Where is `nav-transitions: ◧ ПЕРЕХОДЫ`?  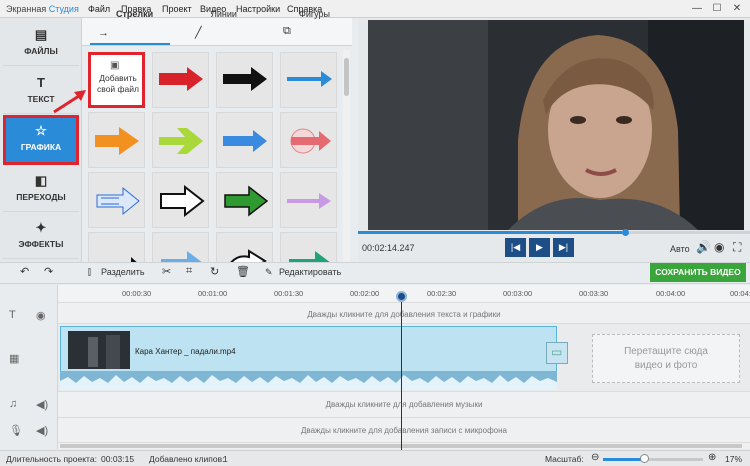
nav-transitions: ◧ ПЕРЕХОДЫ is located at coordinates (41, 190).